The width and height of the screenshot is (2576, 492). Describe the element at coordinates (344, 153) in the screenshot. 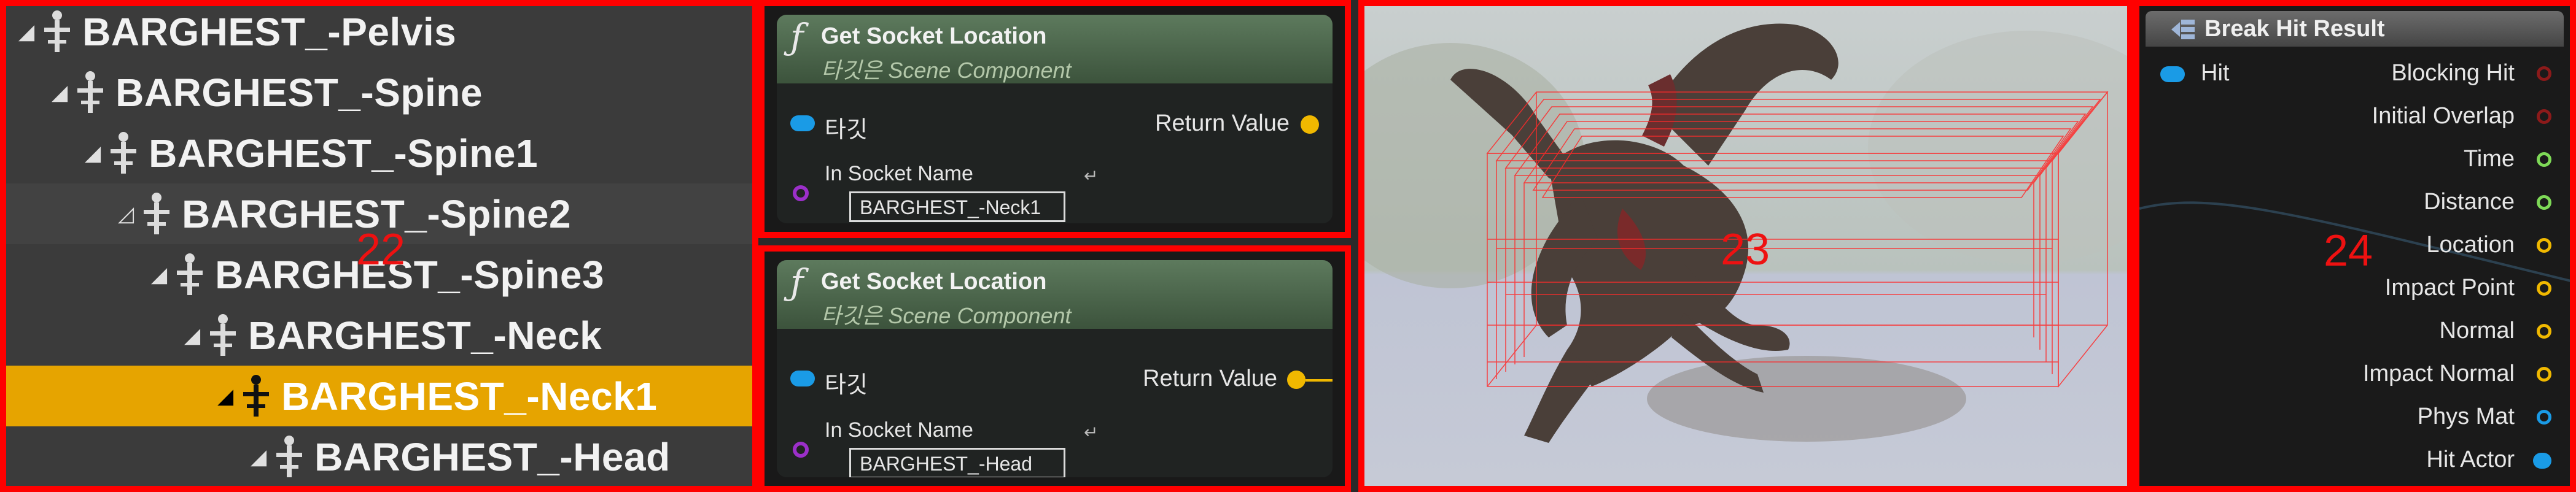

I see `bone-label: BARGHEST_-Spine1` at that location.